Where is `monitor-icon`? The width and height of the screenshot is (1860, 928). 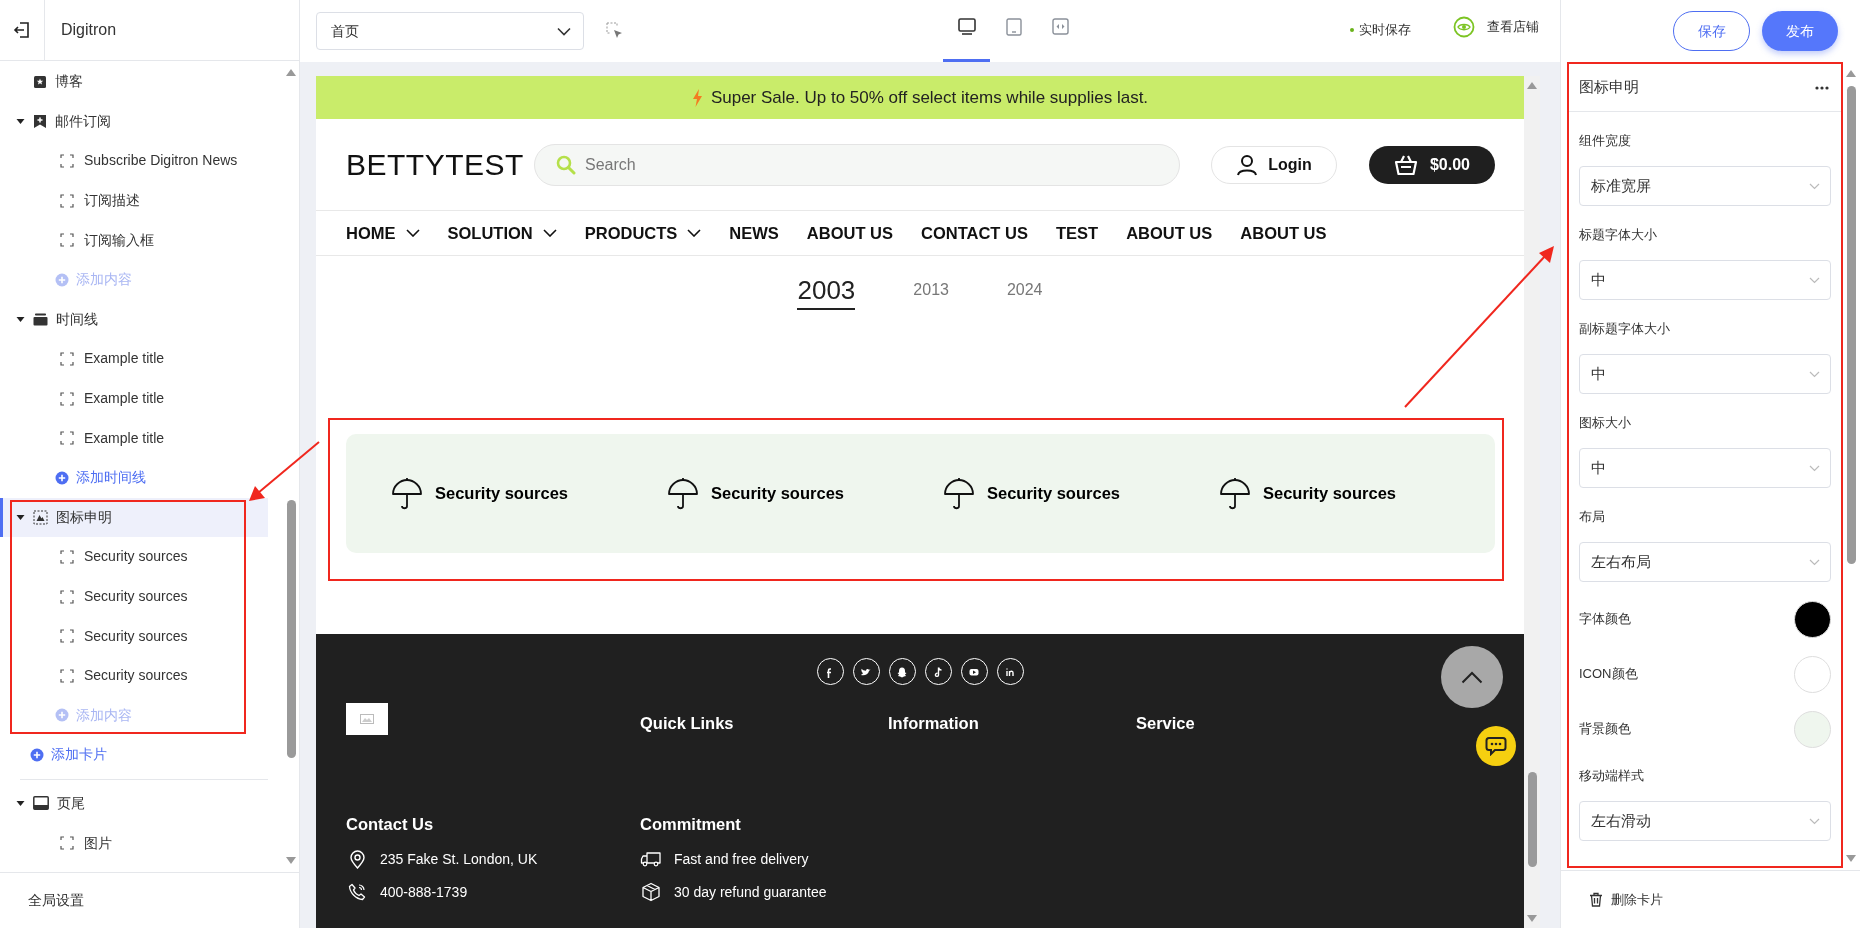
monitor-icon is located at coordinates (966, 26).